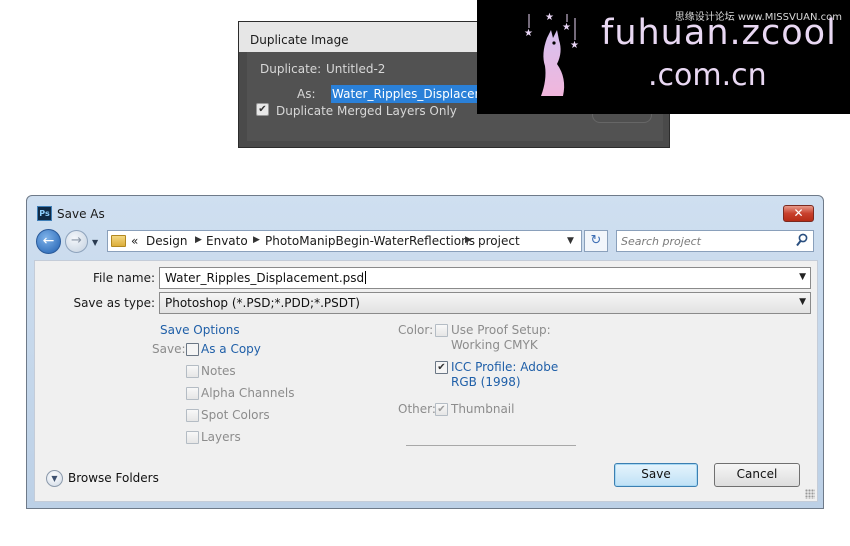  Describe the element at coordinates (54, 478) in the screenshot. I see `browse-folders-chevron-icon: ▼` at that location.